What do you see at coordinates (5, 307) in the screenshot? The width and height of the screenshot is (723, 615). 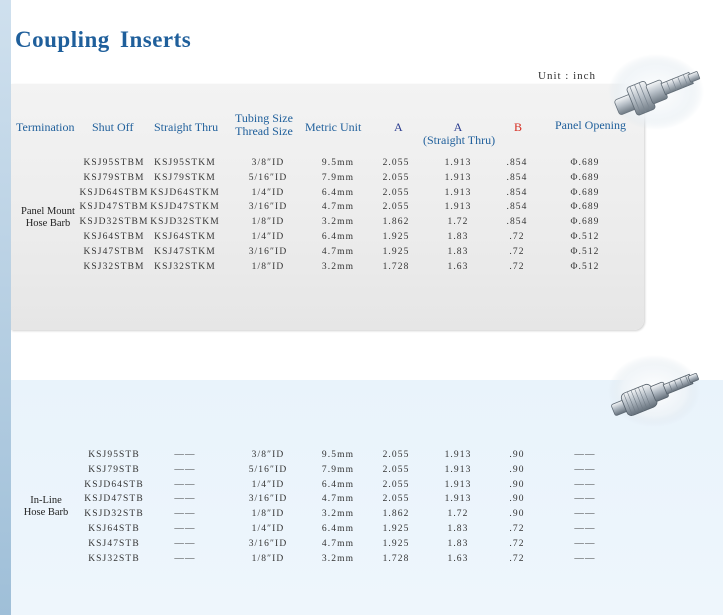 I see `left-accent-strip` at bounding box center [5, 307].